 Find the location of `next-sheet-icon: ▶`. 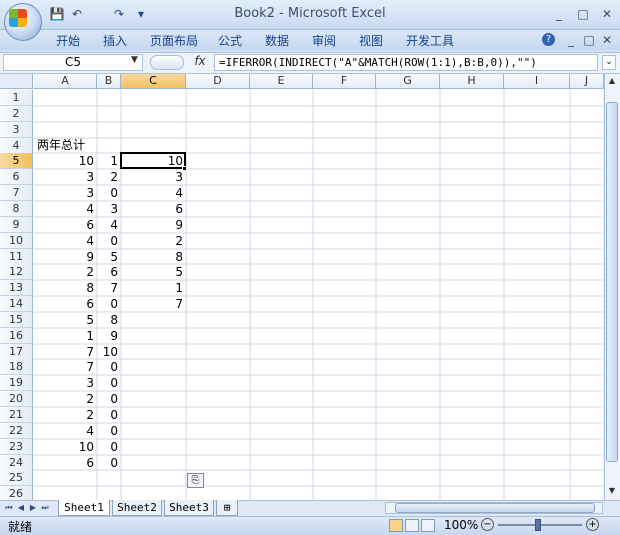

next-sheet-icon: ▶ is located at coordinates (33, 507).